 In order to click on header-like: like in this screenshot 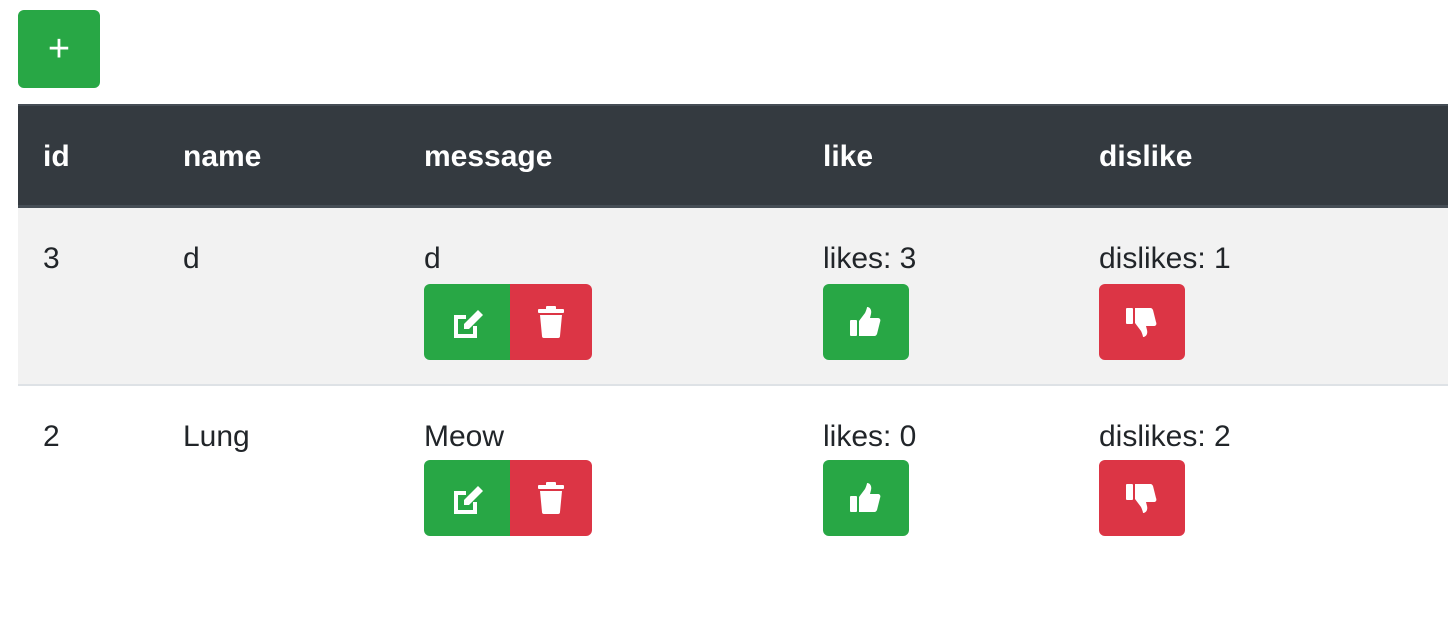, I will do `click(848, 156)`.